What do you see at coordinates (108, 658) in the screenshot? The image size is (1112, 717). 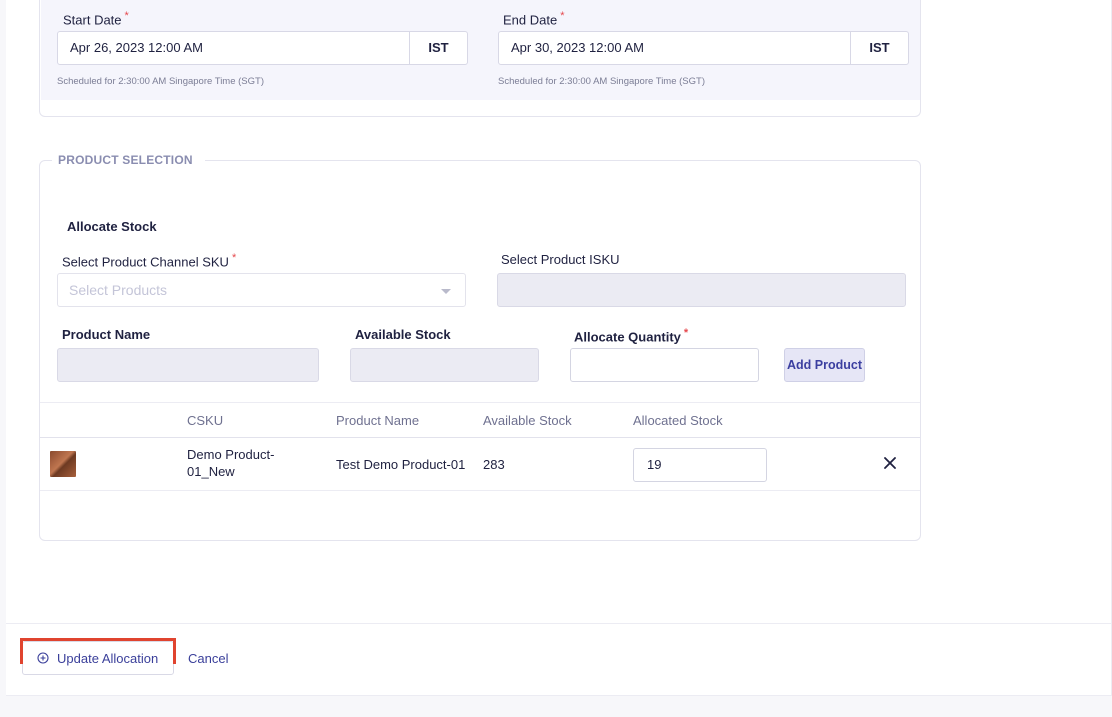 I see `update-allocation-label: Update Allocation` at bounding box center [108, 658].